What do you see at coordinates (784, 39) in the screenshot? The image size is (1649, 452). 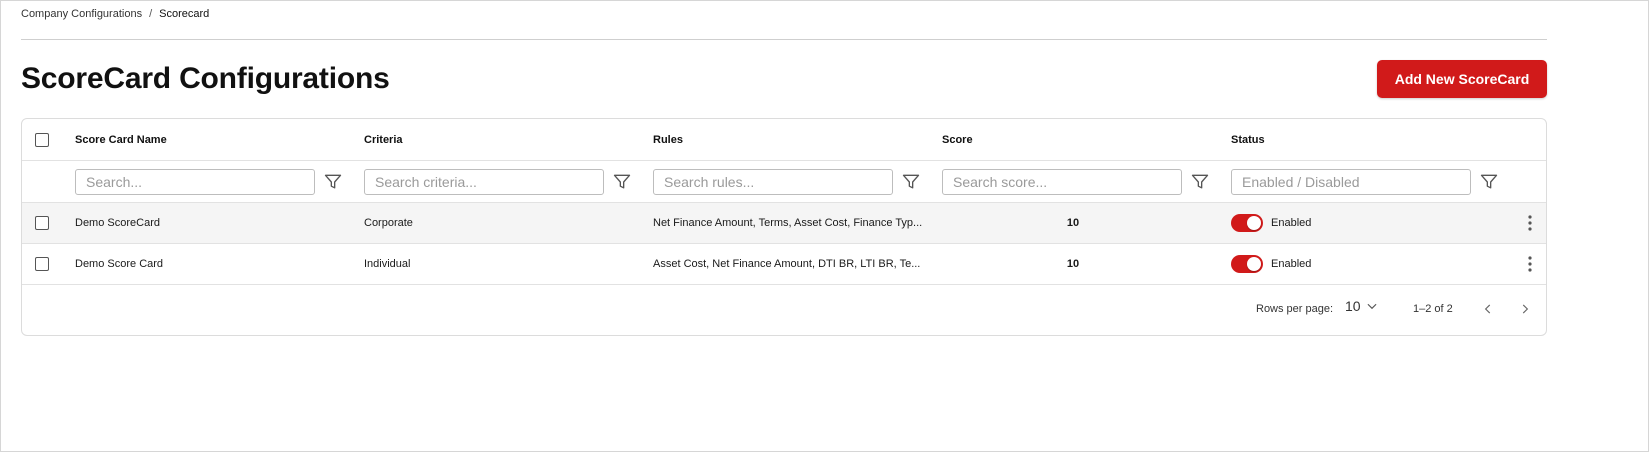 I see `header-divider` at bounding box center [784, 39].